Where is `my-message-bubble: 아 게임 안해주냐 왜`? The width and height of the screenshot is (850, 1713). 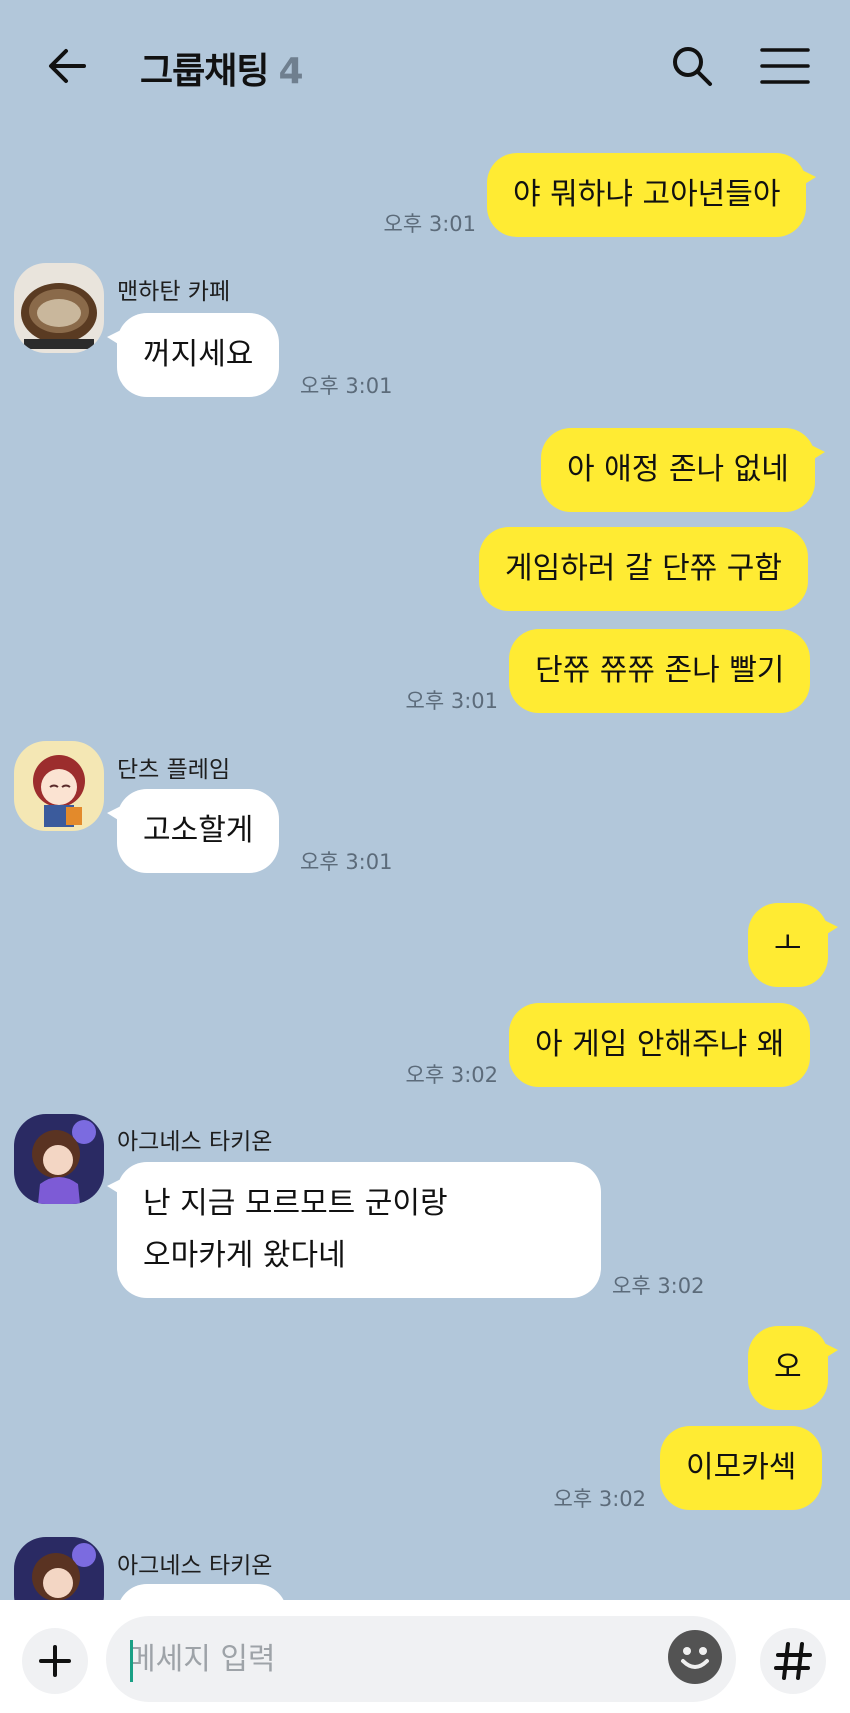 my-message-bubble: 아 게임 안해주냐 왜 is located at coordinates (660, 1045).